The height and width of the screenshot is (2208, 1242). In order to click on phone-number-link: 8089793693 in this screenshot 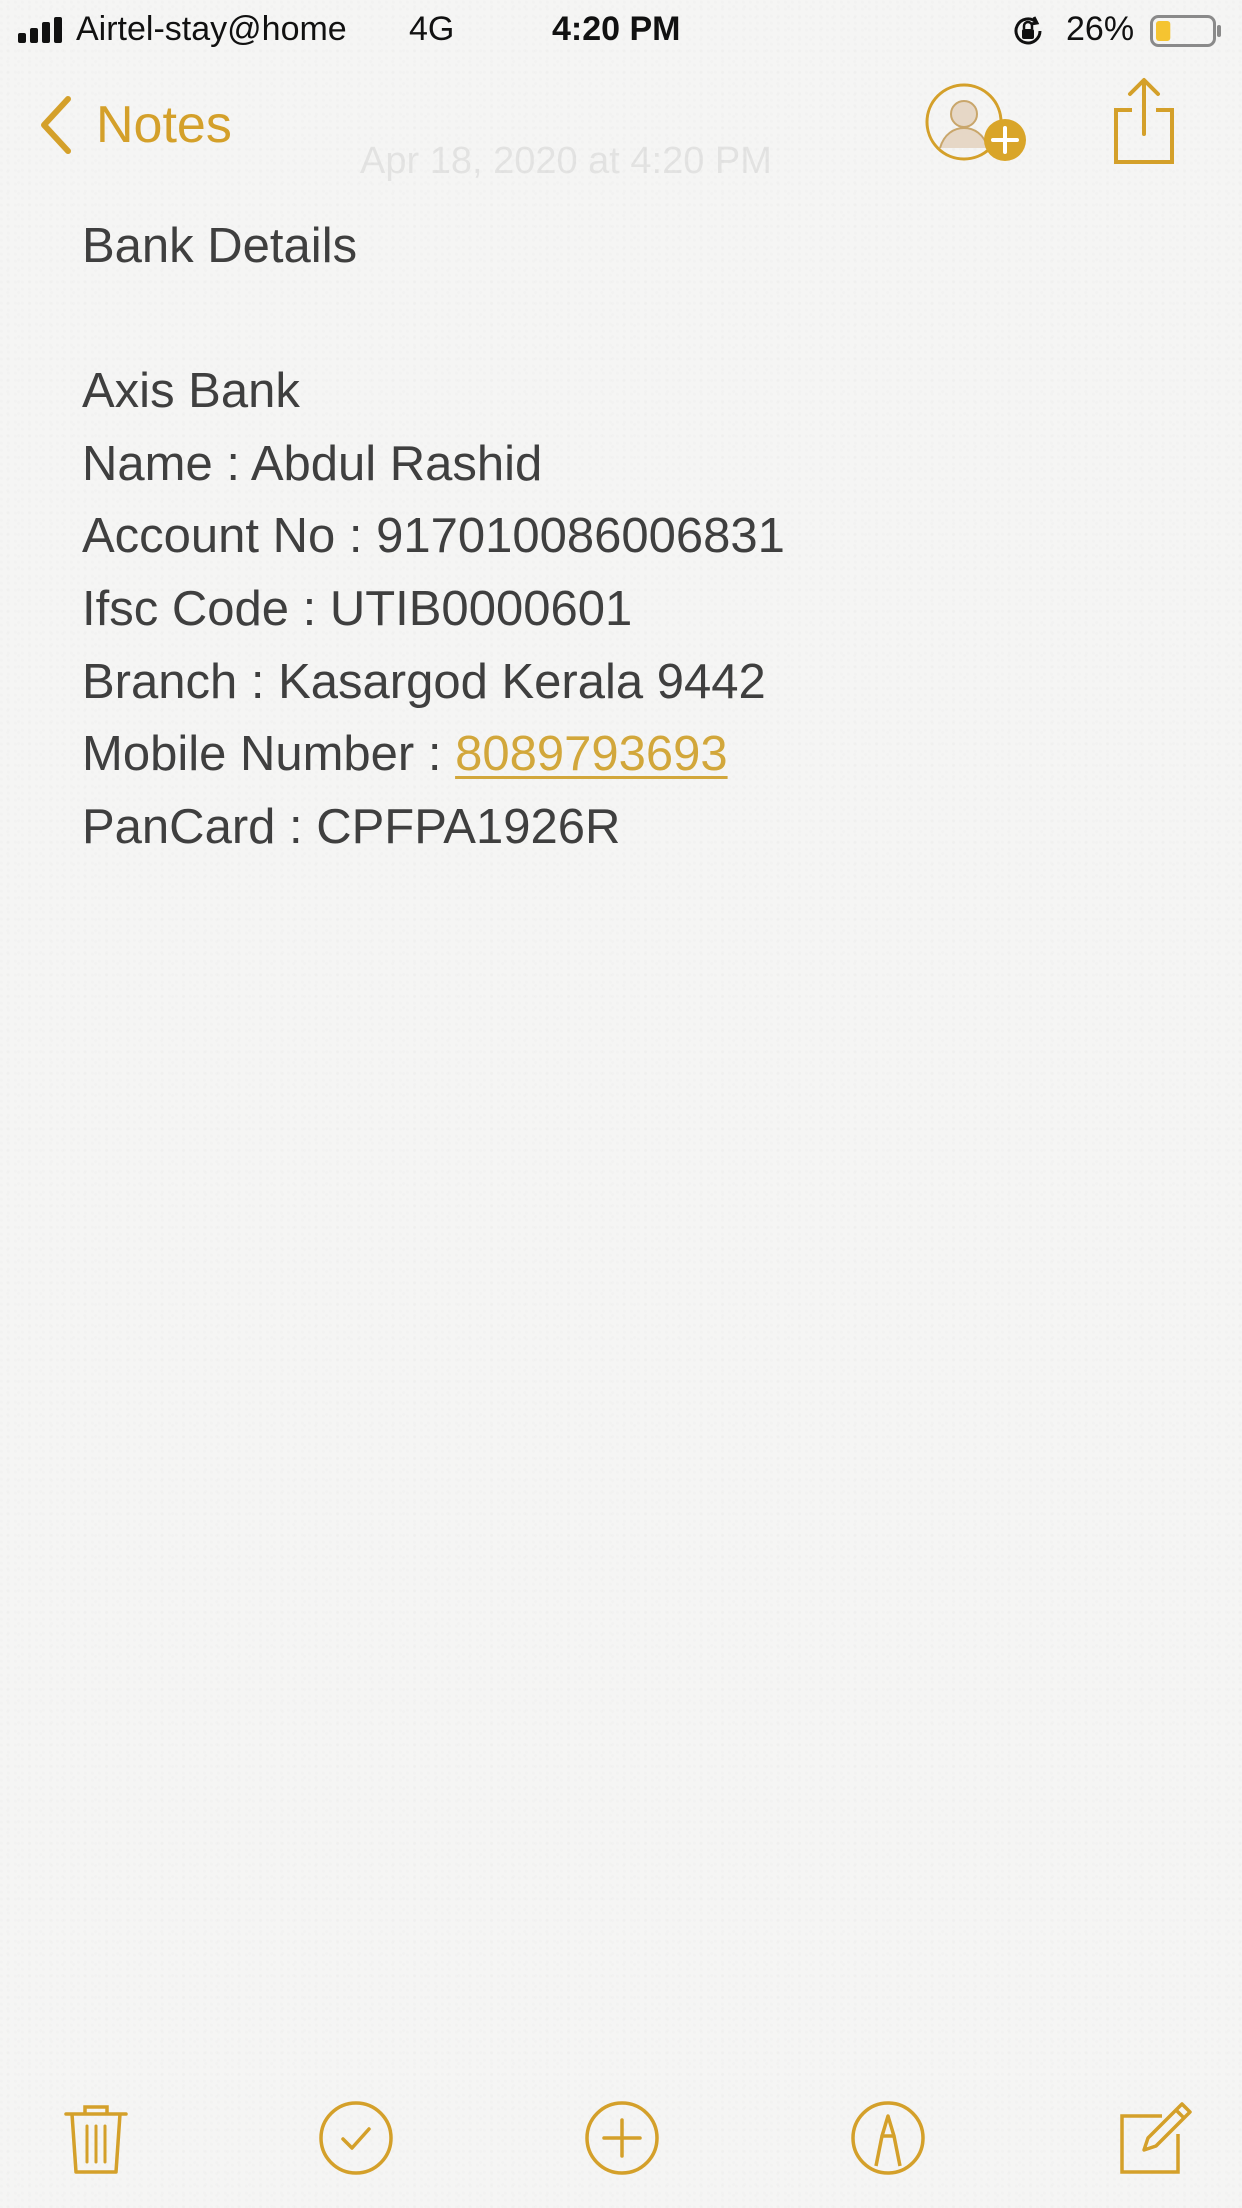, I will do `click(591, 754)`.